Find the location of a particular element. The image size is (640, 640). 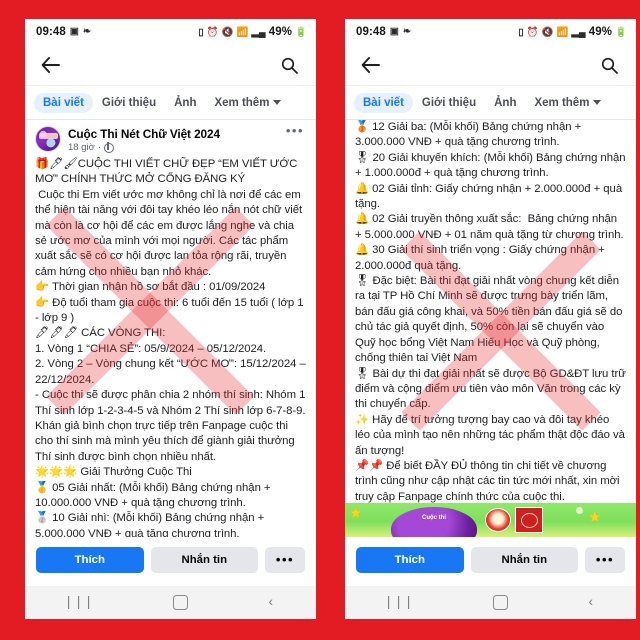

globe-icon is located at coordinates (109, 147).